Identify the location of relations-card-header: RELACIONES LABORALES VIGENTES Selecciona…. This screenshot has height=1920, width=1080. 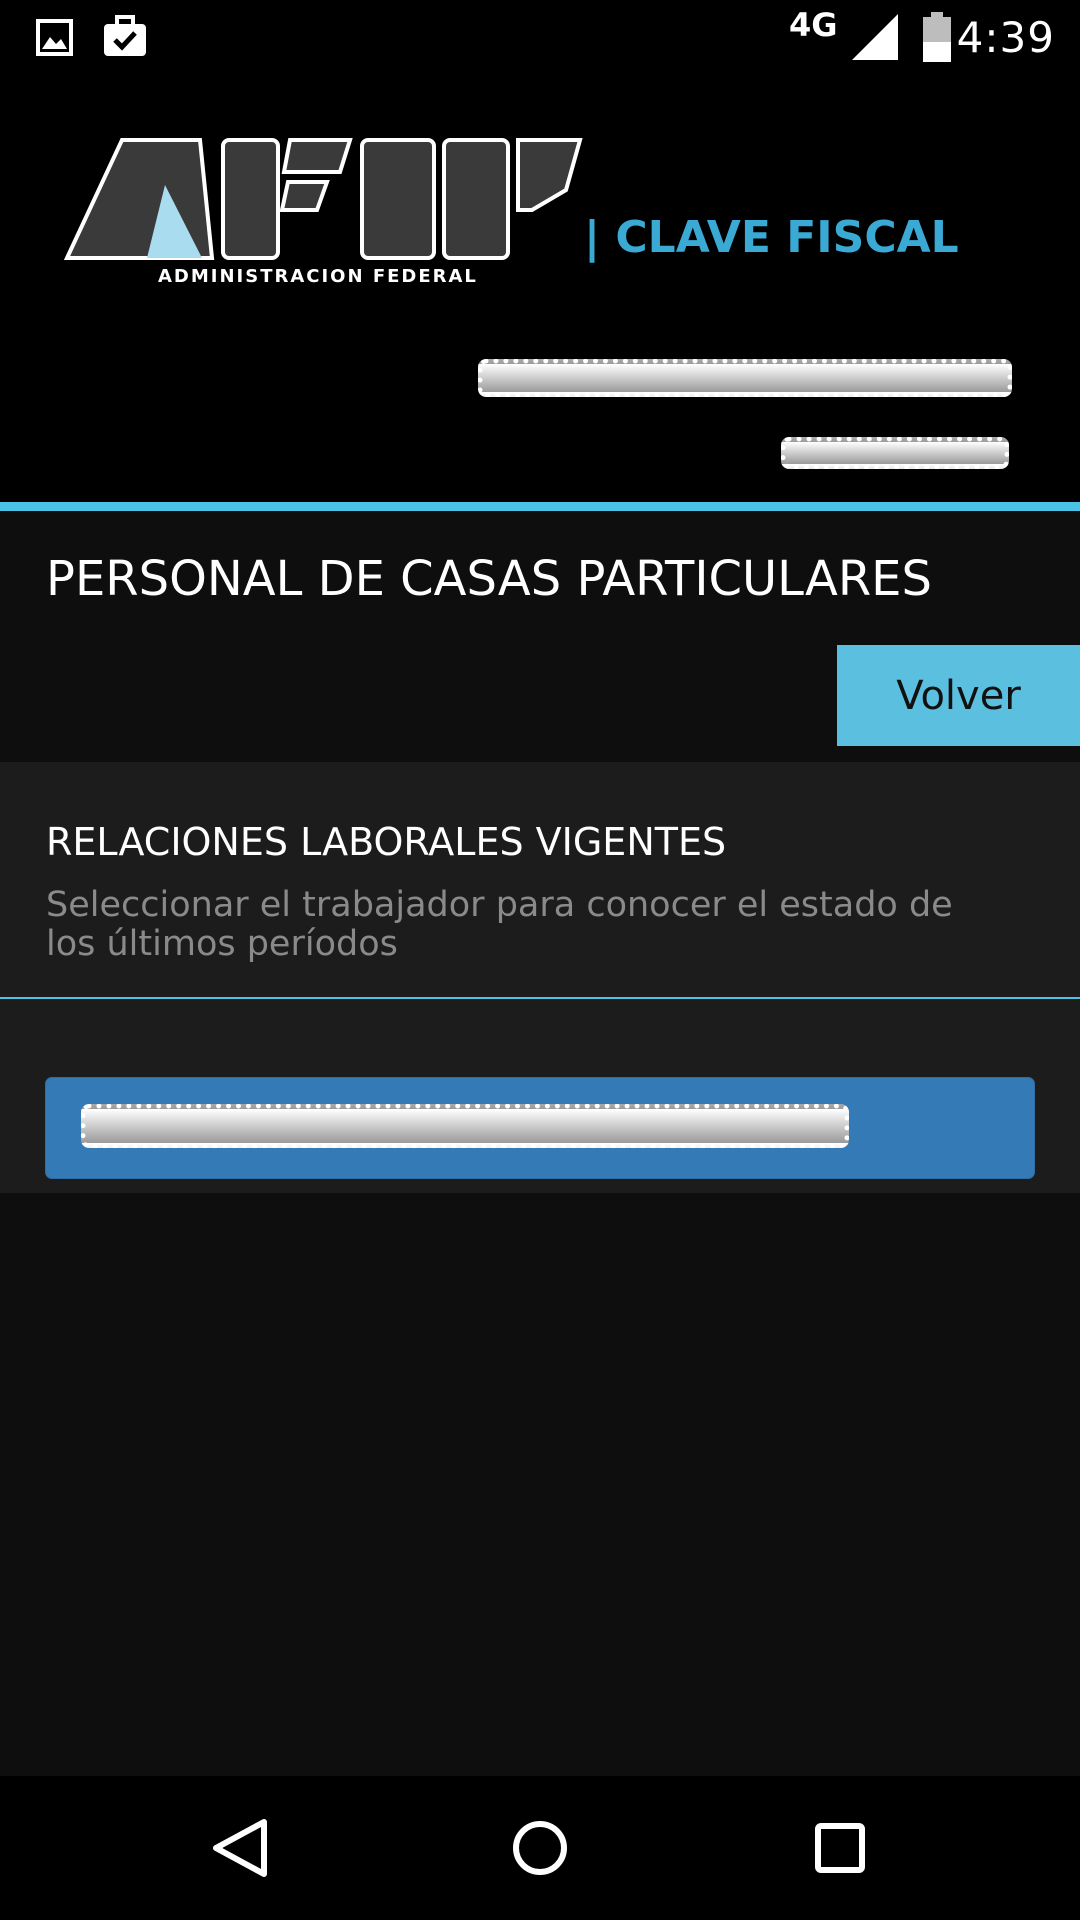
(540, 880).